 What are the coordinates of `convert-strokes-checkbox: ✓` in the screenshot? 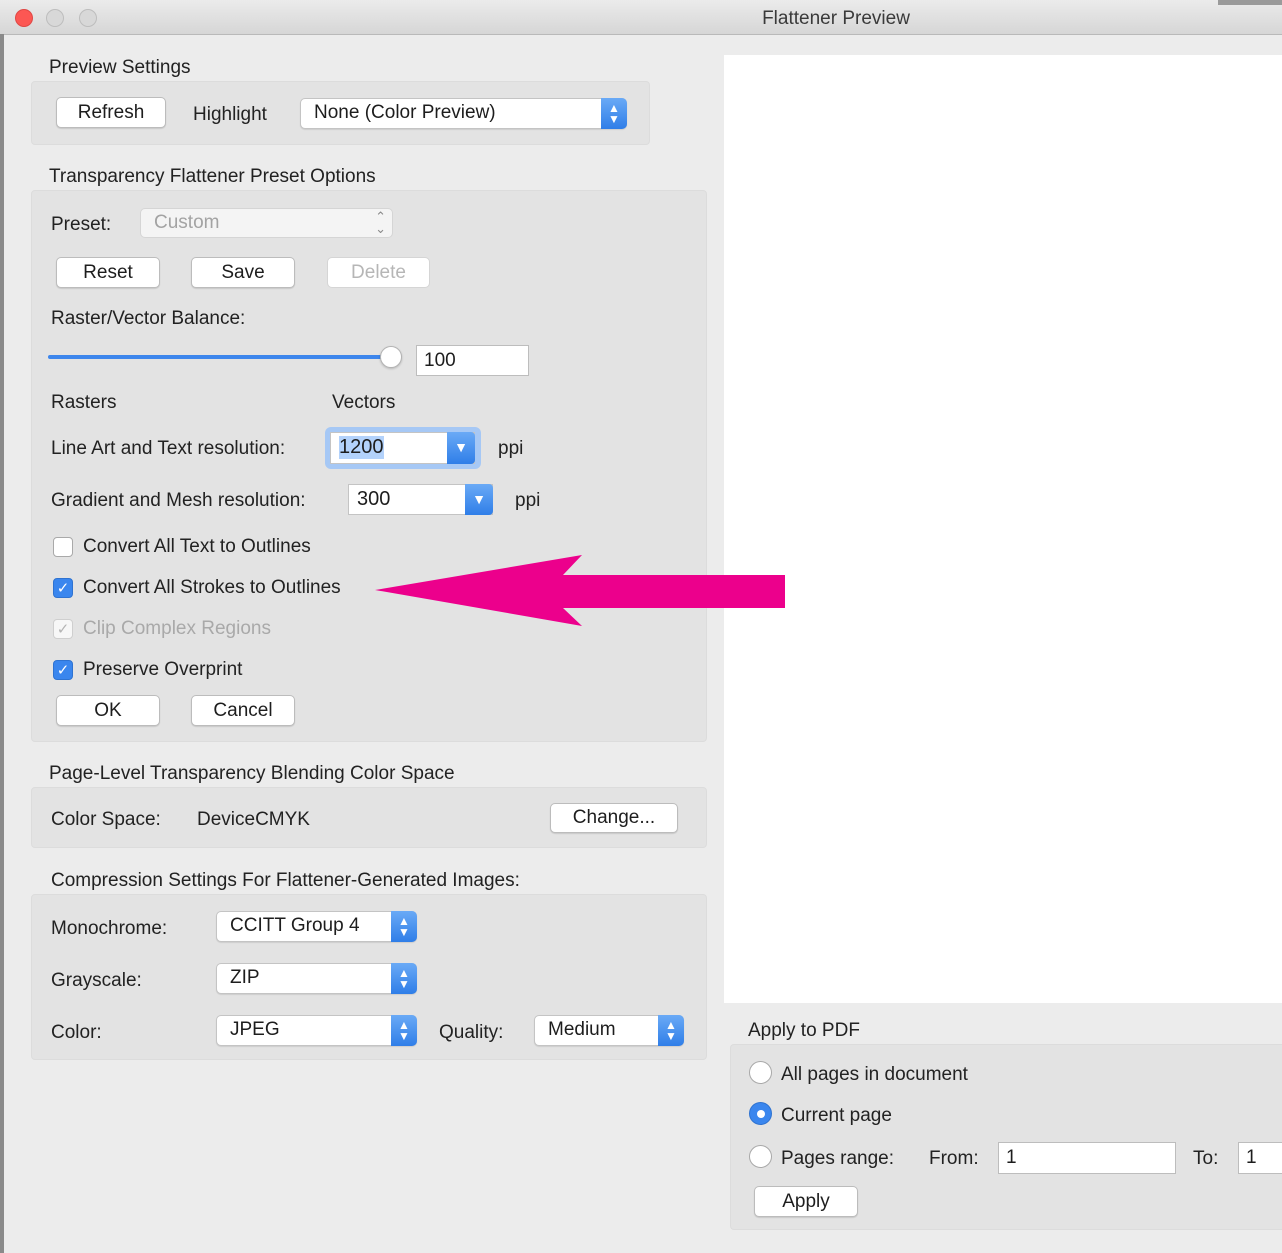 It's located at (63, 588).